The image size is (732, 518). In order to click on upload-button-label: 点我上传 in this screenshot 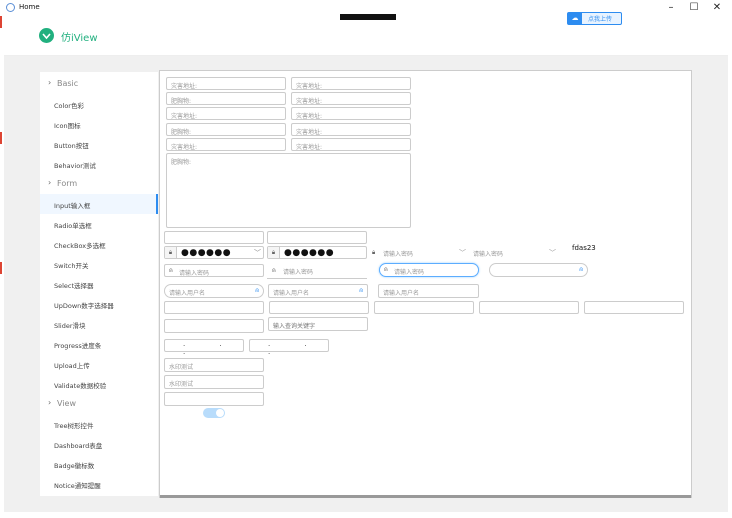, I will do `click(600, 19)`.